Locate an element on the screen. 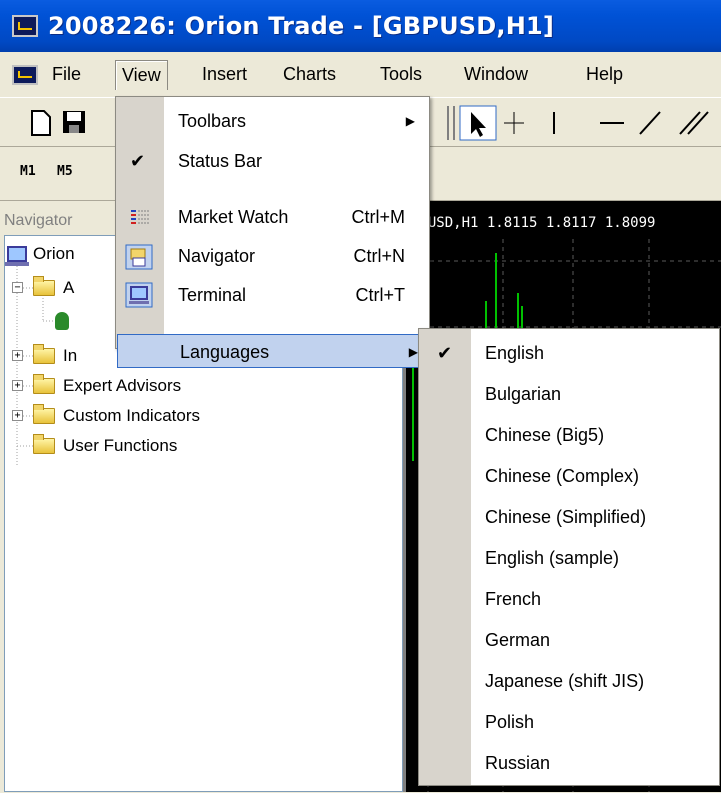 This screenshot has width=721, height=793. menu-tools: Tools is located at coordinates (401, 75).